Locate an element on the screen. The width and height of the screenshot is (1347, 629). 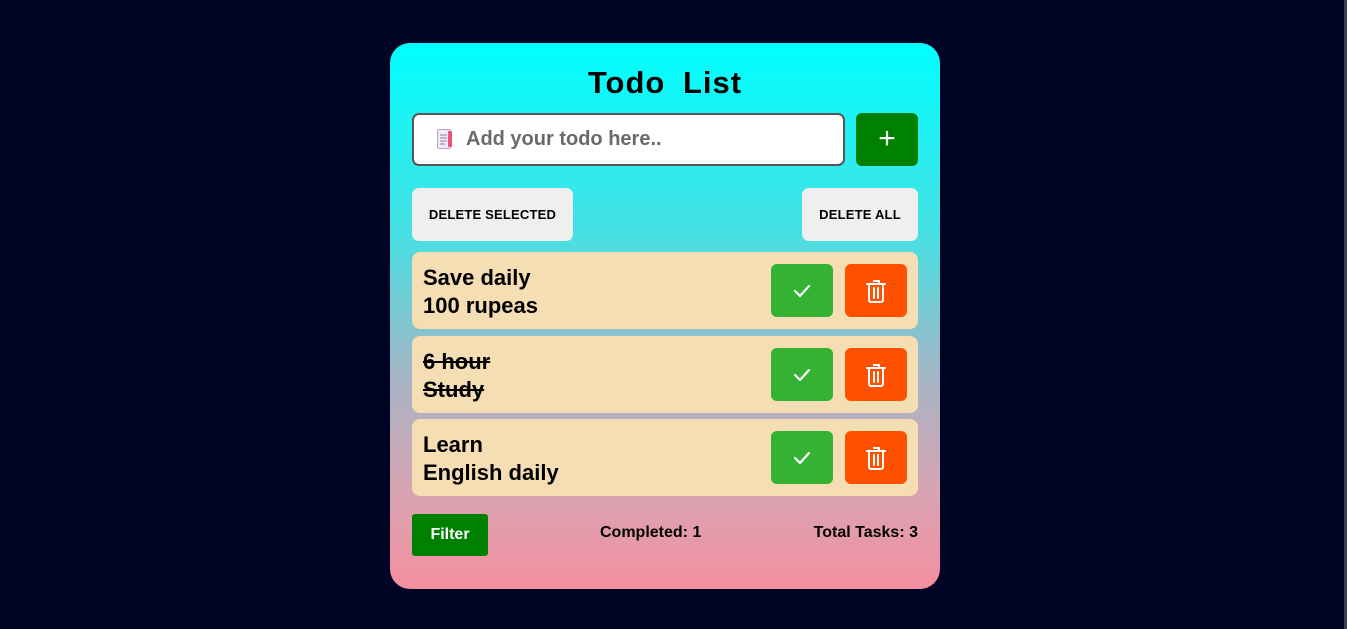
todo-item: Save daily 100 rupeas is located at coordinates (665, 290).